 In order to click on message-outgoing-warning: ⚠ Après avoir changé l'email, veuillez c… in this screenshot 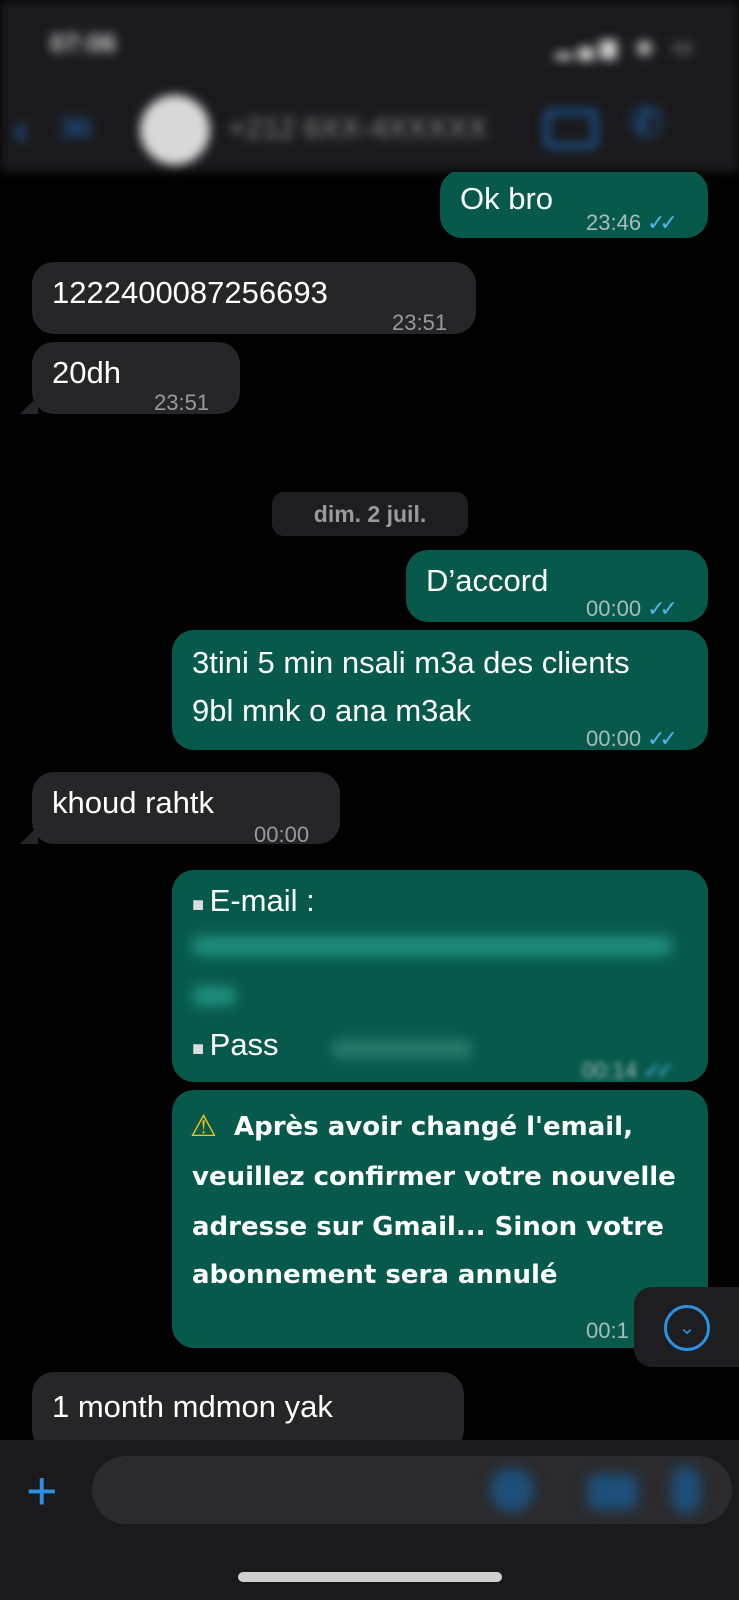, I will do `click(440, 1219)`.